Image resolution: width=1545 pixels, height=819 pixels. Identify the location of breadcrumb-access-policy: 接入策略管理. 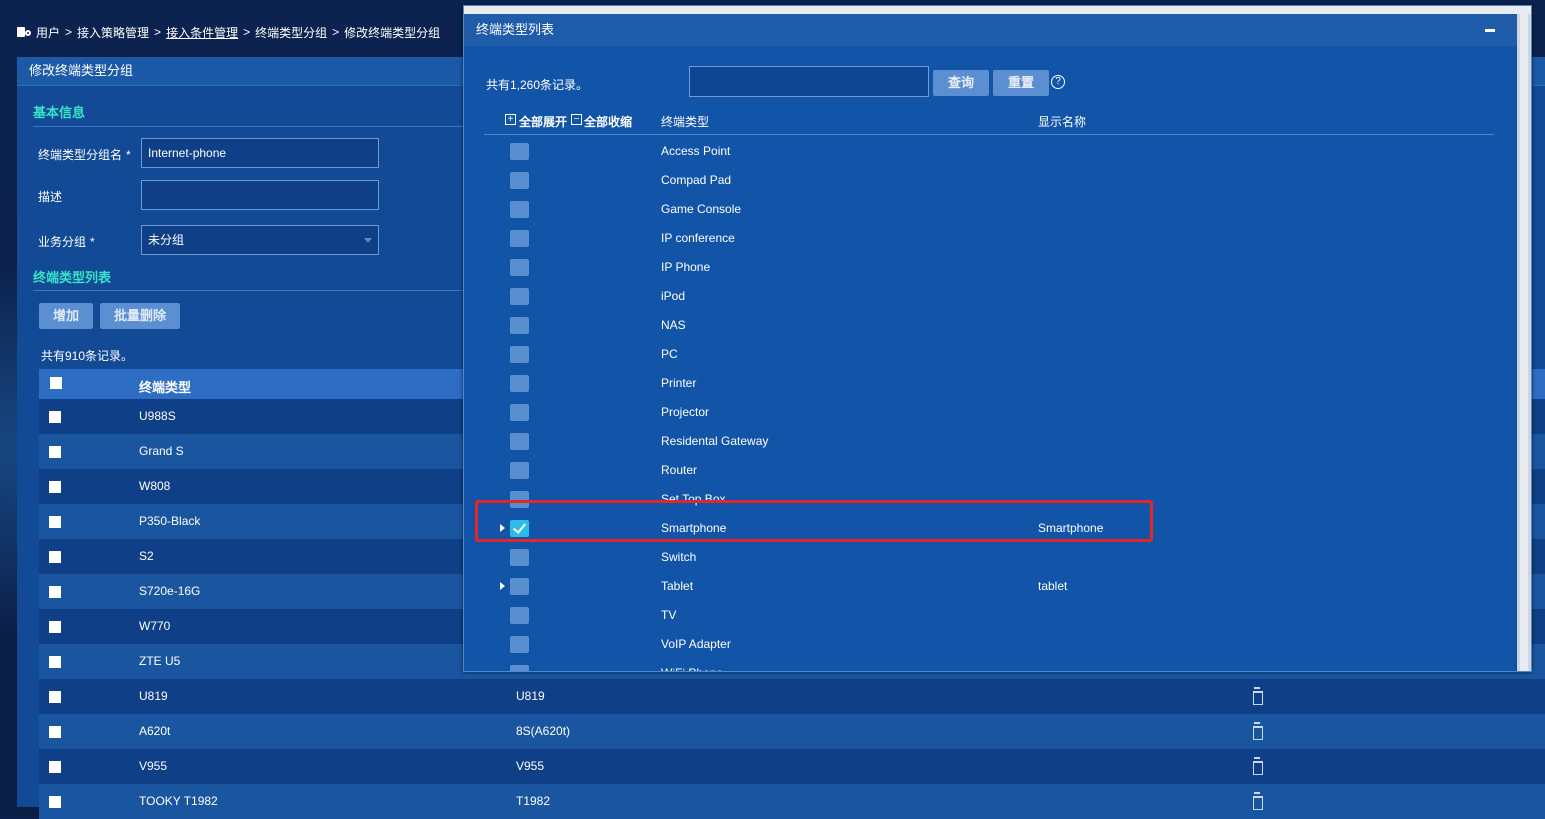
(113, 32).